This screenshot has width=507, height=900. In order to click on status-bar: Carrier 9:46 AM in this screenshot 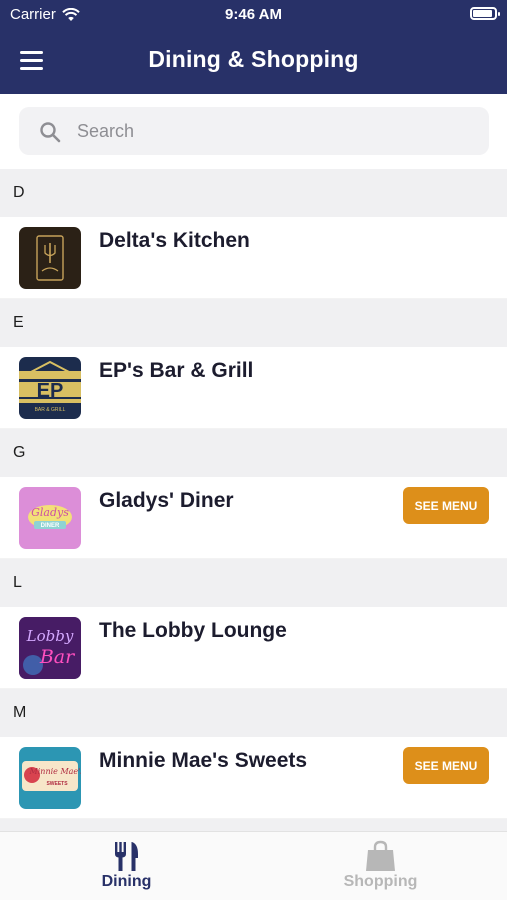, I will do `click(253, 15)`.